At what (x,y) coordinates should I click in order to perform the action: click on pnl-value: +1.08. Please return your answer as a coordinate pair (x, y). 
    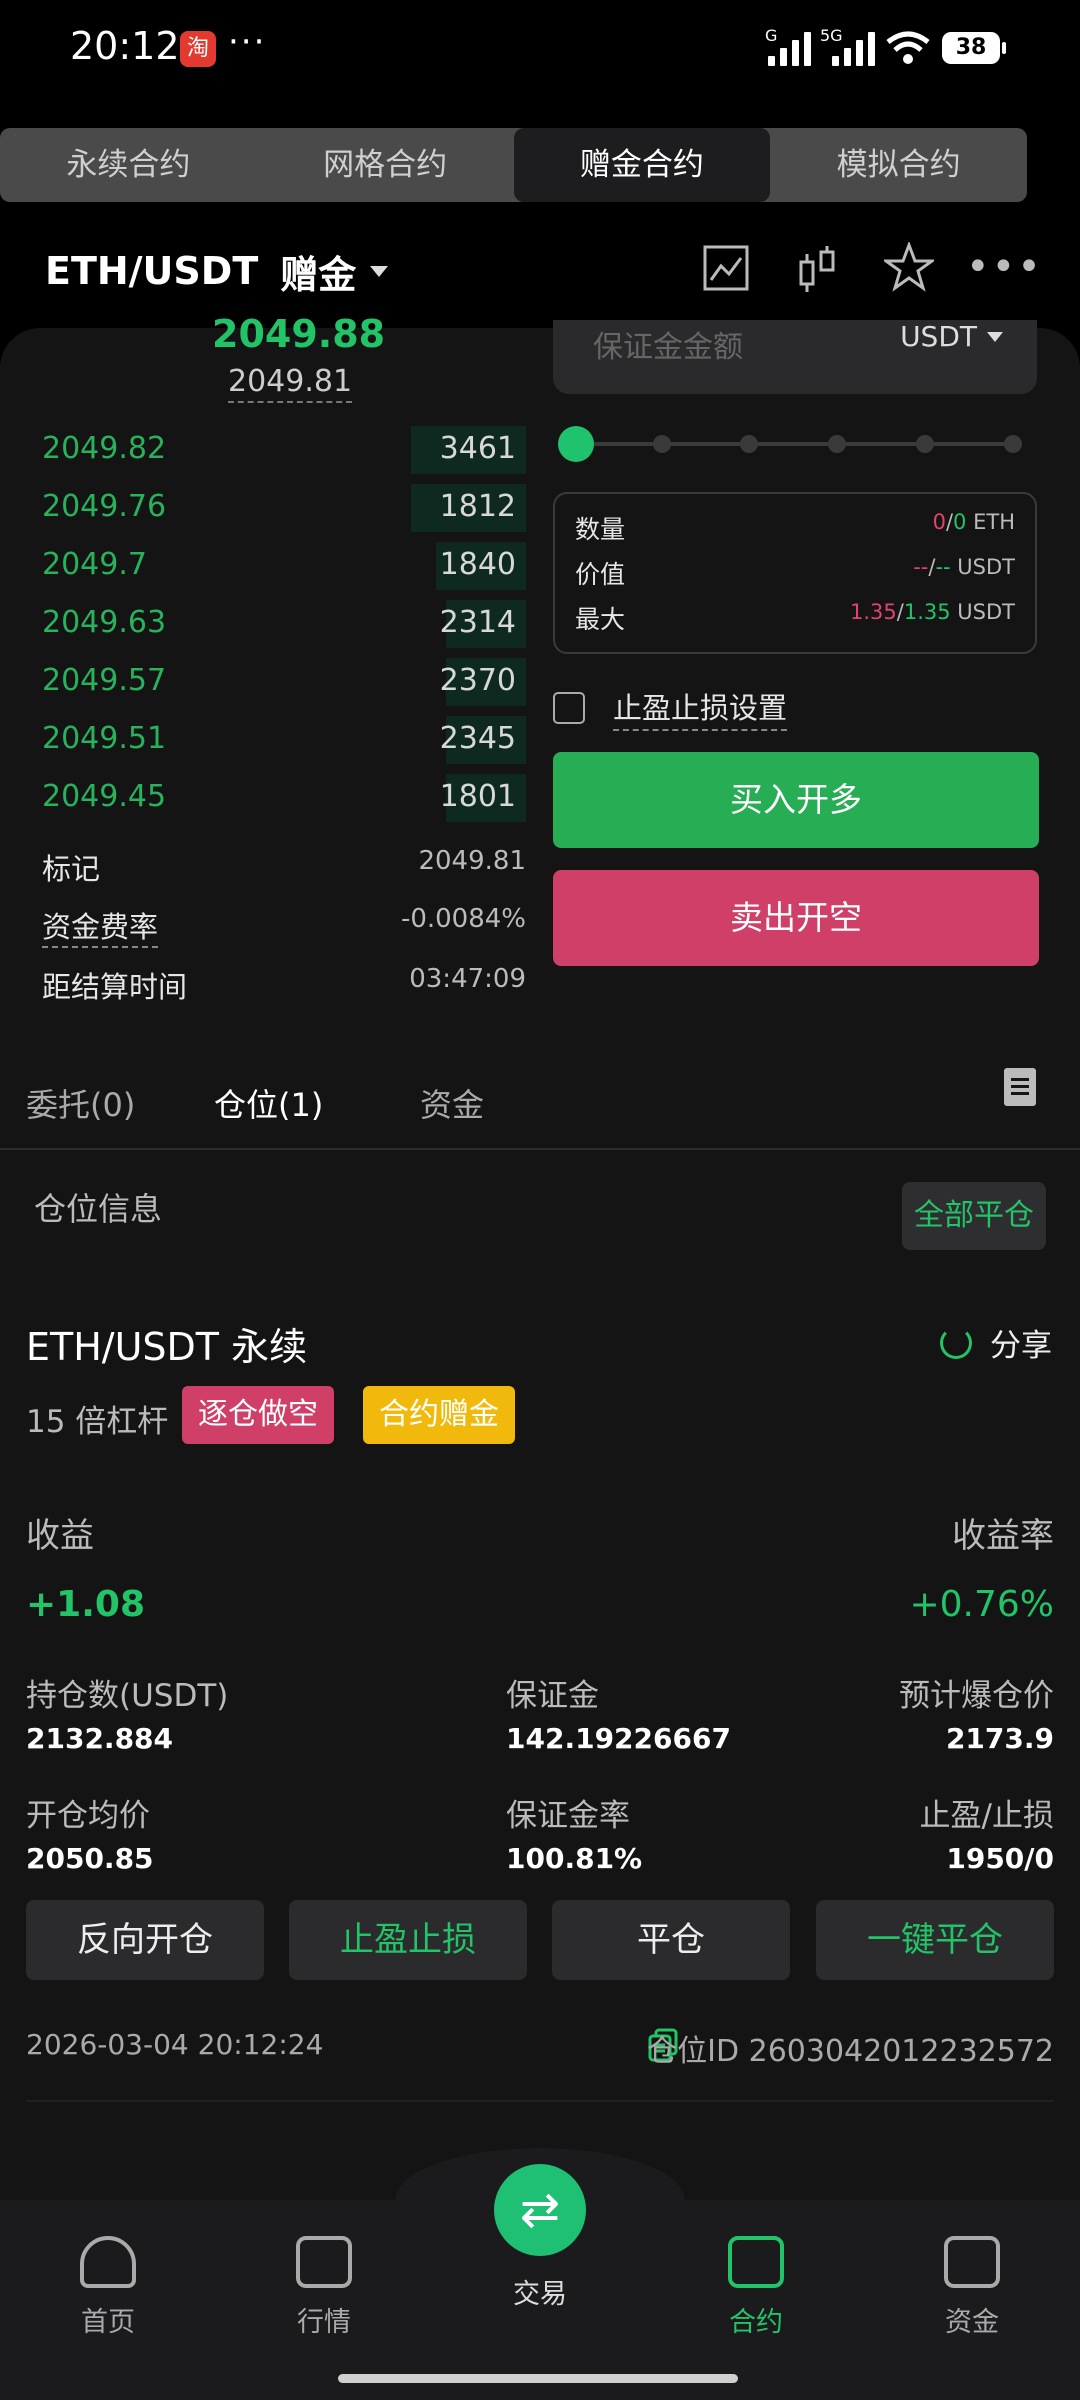
    Looking at the image, I should click on (85, 1604).